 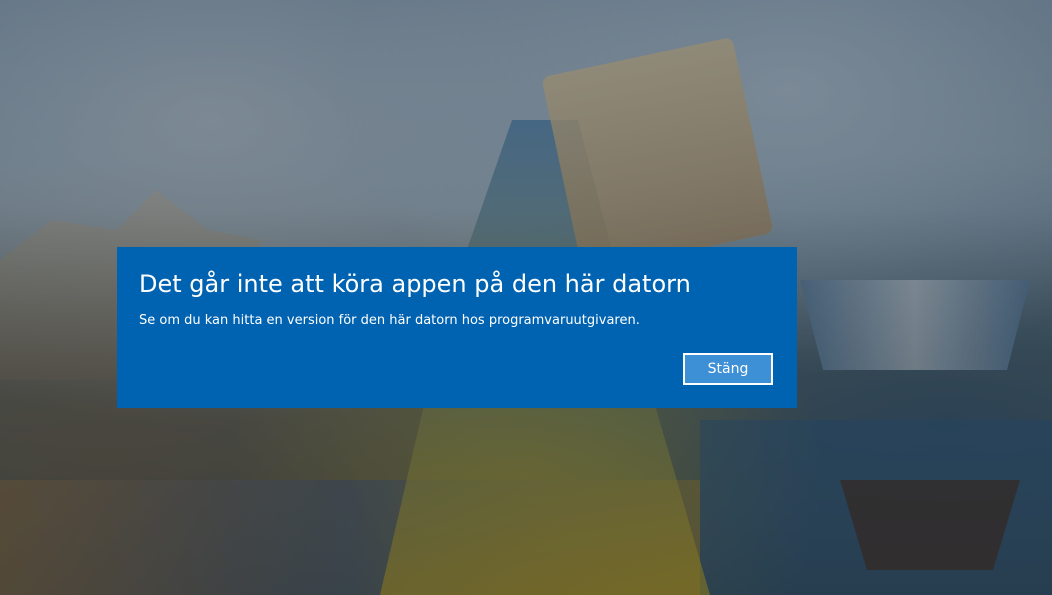 What do you see at coordinates (728, 369) in the screenshot?
I see `close-button: Stäng` at bounding box center [728, 369].